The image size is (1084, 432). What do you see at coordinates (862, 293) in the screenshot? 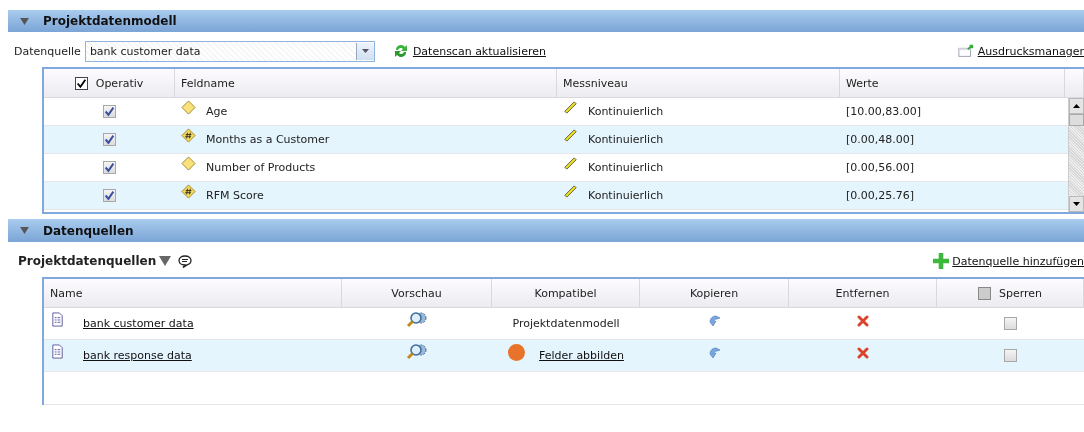
I see `column-header: Entfernen` at bounding box center [862, 293].